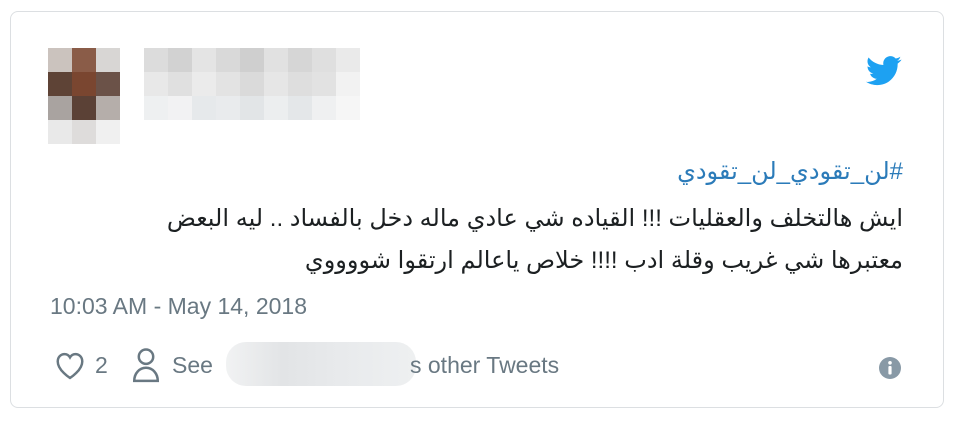 Image resolution: width=958 pixels, height=424 pixels. I want to click on other-tweets-link: s other Tweets, so click(484, 365).